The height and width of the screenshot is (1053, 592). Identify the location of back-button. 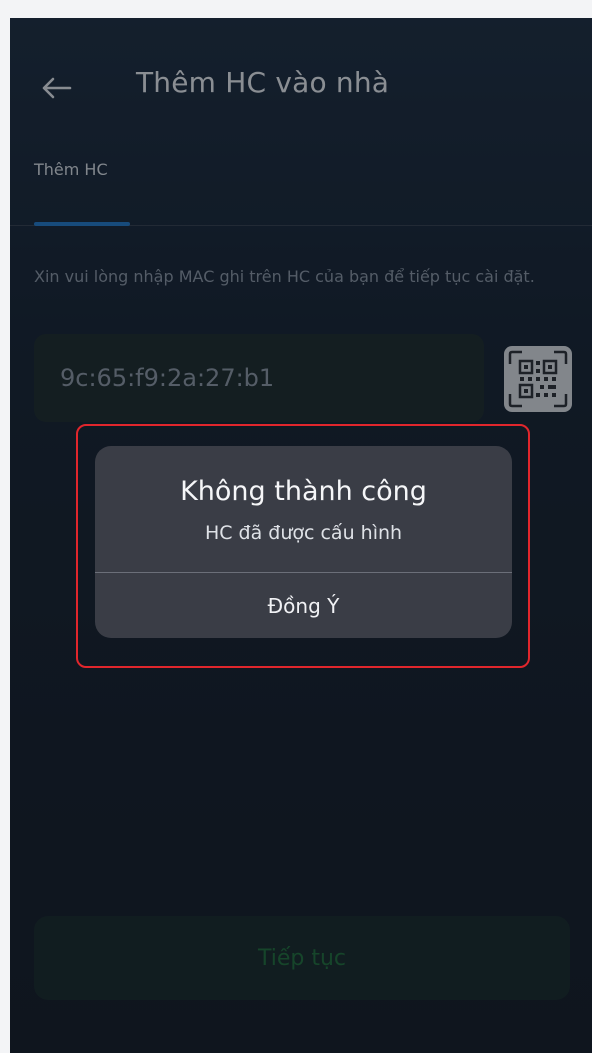
(56, 88).